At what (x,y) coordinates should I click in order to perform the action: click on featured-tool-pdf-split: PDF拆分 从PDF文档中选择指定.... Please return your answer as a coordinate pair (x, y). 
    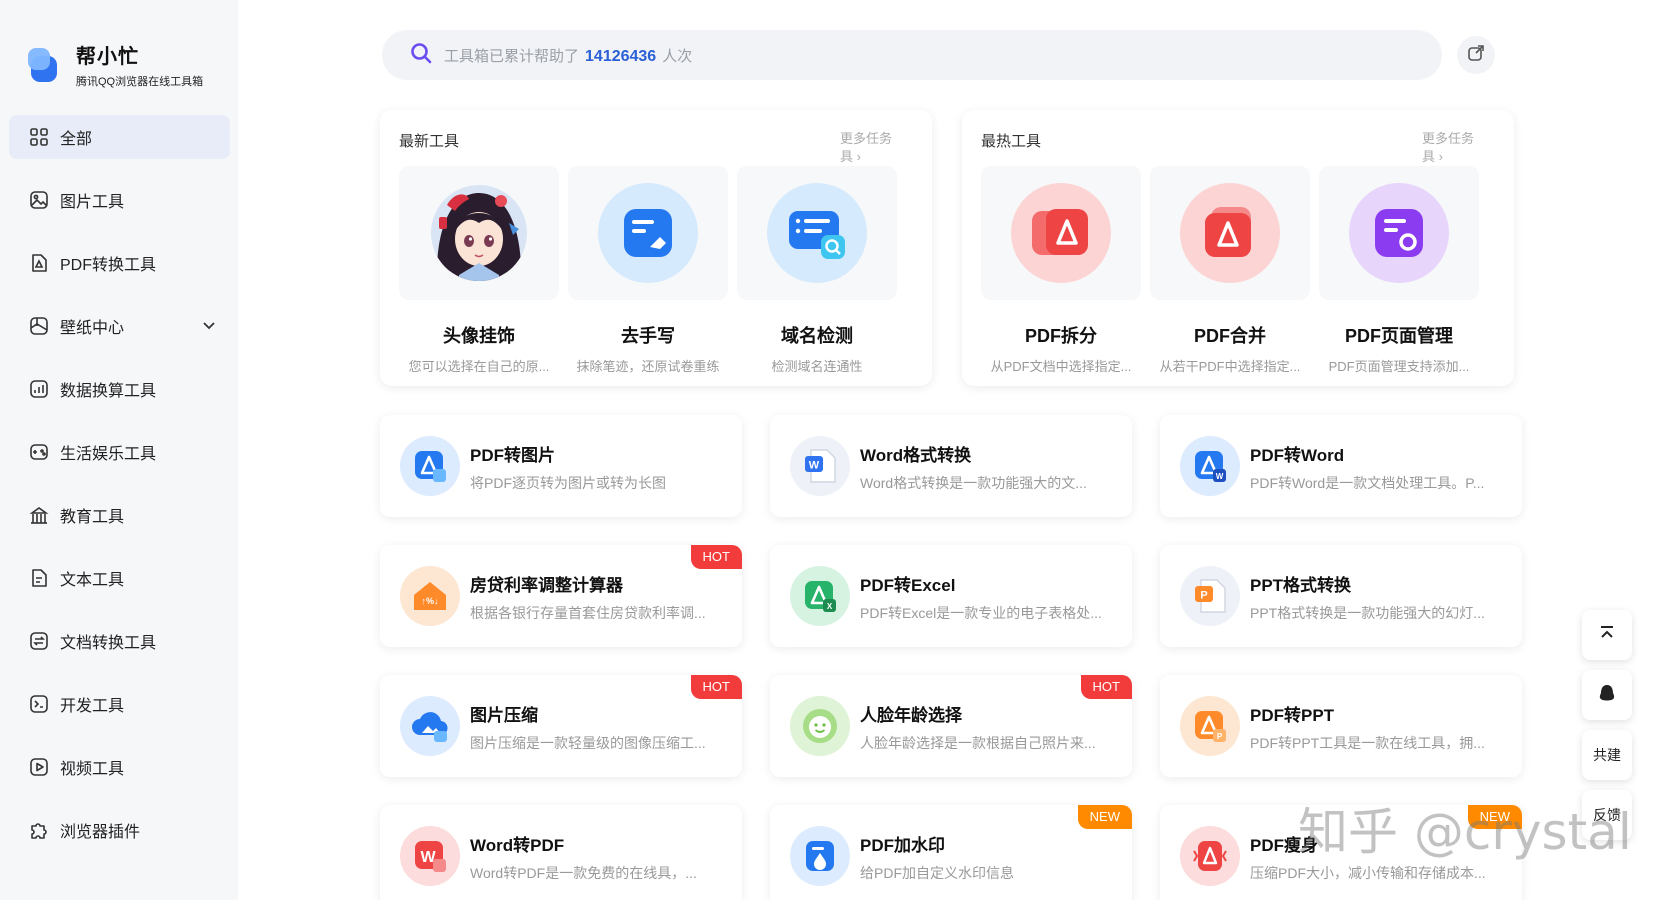
    Looking at the image, I should click on (1061, 270).